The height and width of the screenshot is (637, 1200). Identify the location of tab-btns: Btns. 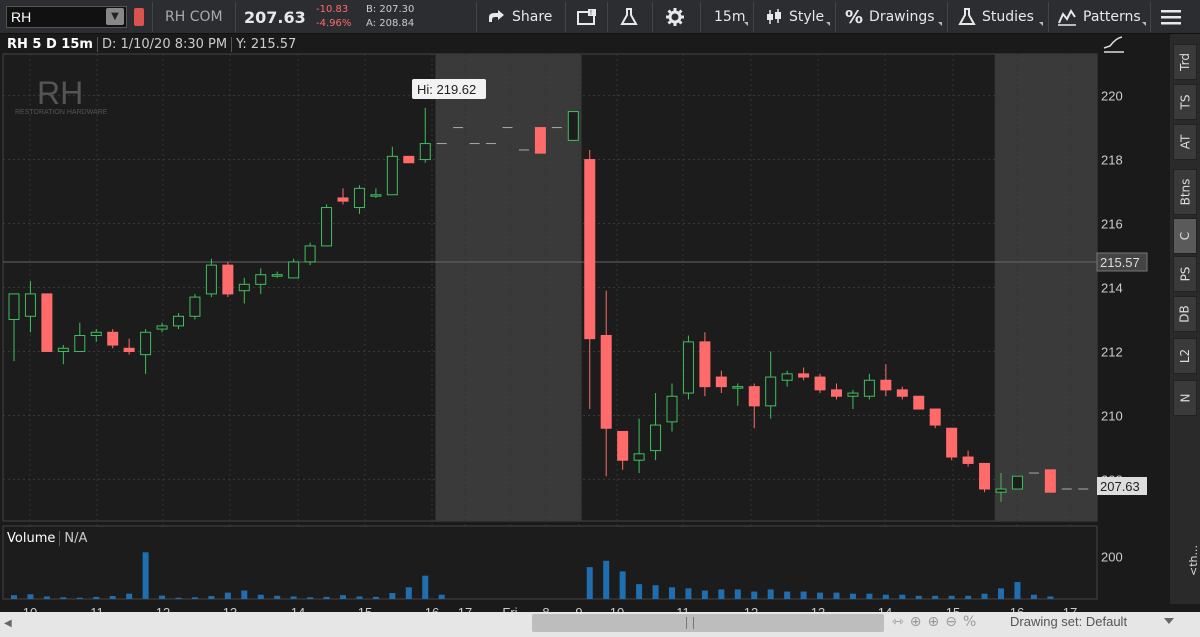
(1185, 192).